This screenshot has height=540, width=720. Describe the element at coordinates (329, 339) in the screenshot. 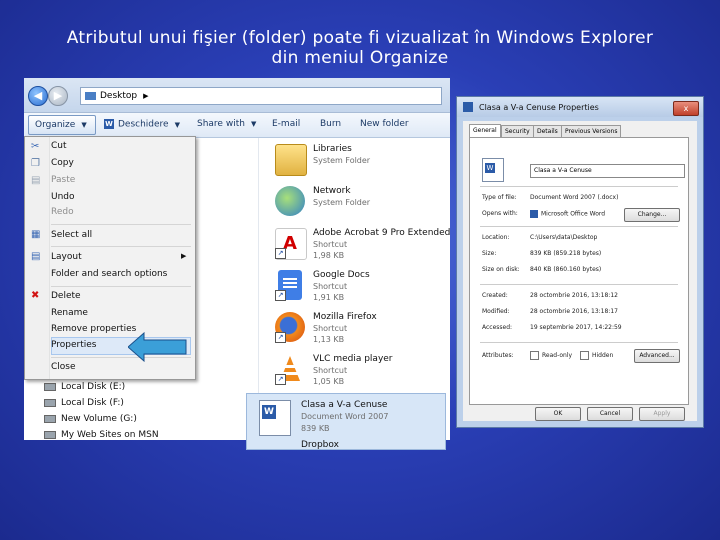

I see `item-size: 1,13 KB` at that location.